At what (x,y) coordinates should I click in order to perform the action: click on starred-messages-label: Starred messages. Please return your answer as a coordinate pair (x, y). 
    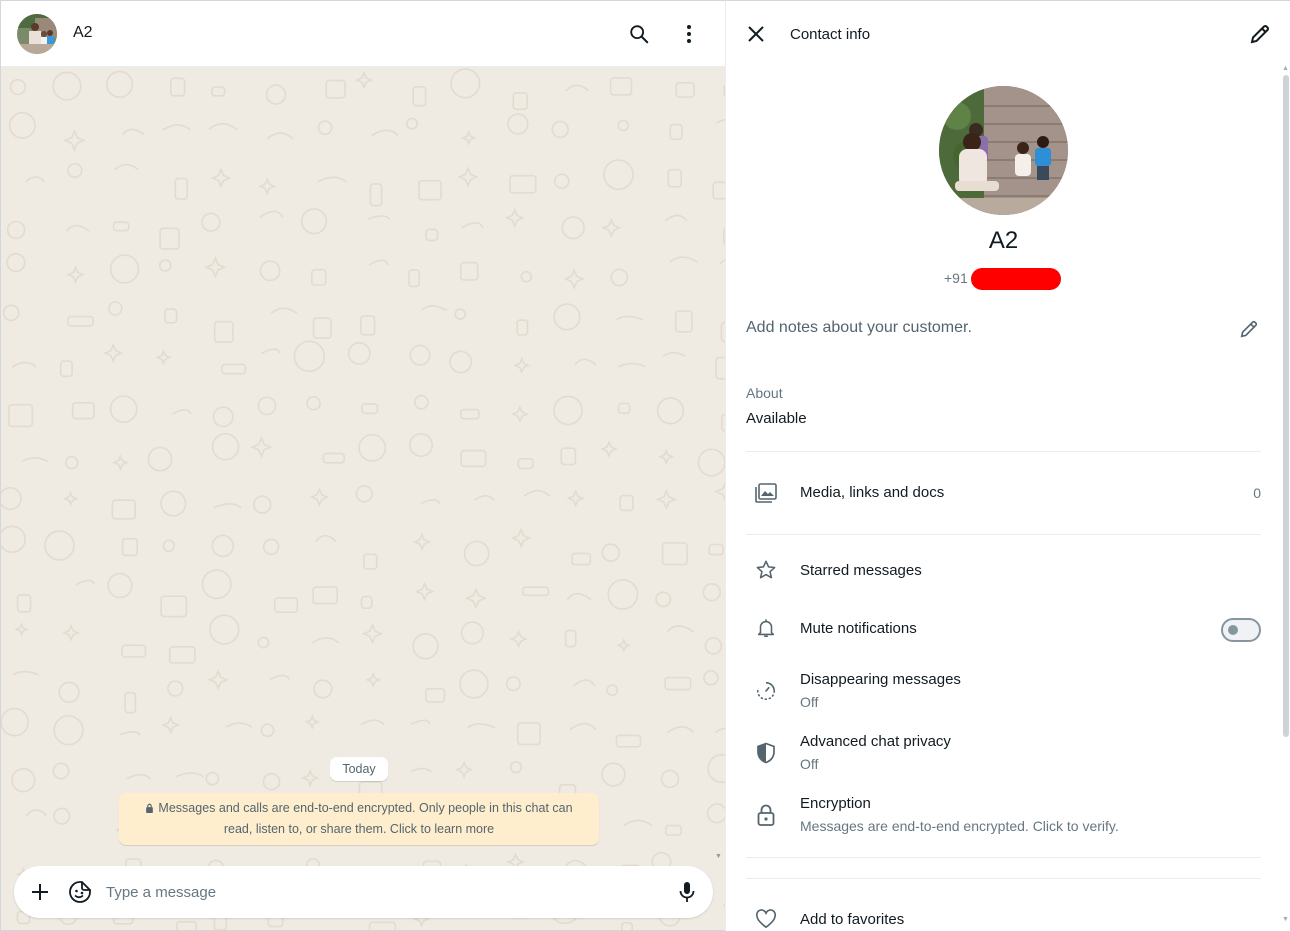
    Looking at the image, I should click on (861, 570).